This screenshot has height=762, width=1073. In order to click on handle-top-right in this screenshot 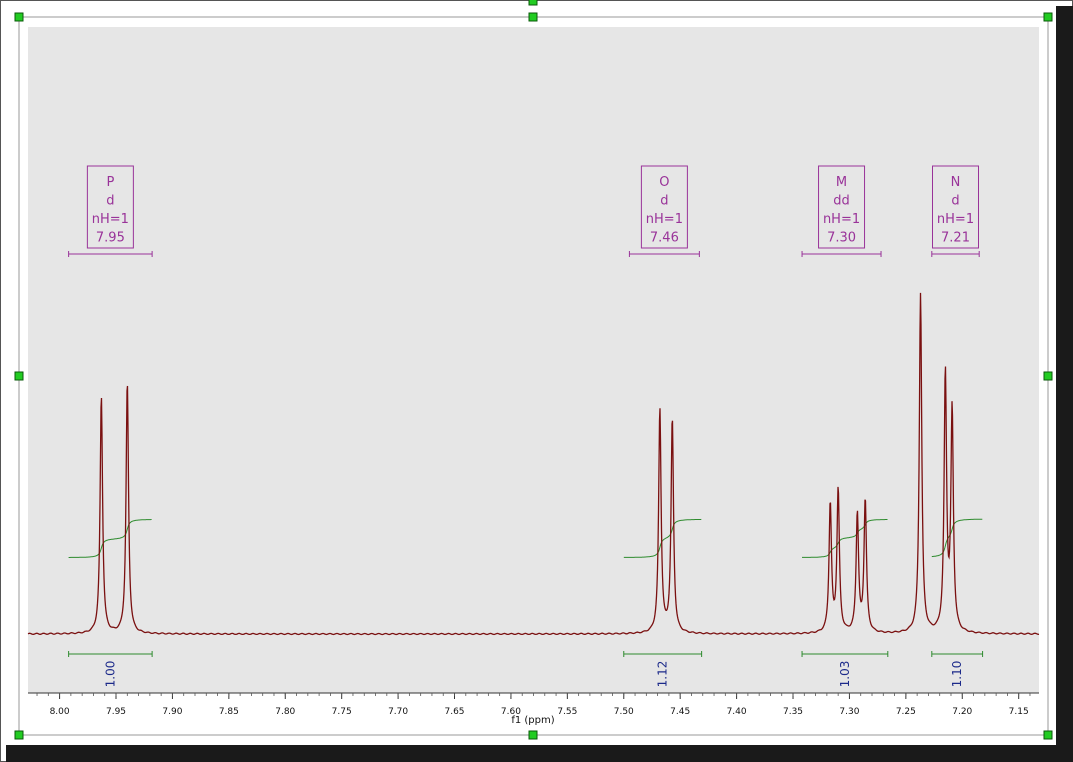, I will do `click(1048, 17)`.